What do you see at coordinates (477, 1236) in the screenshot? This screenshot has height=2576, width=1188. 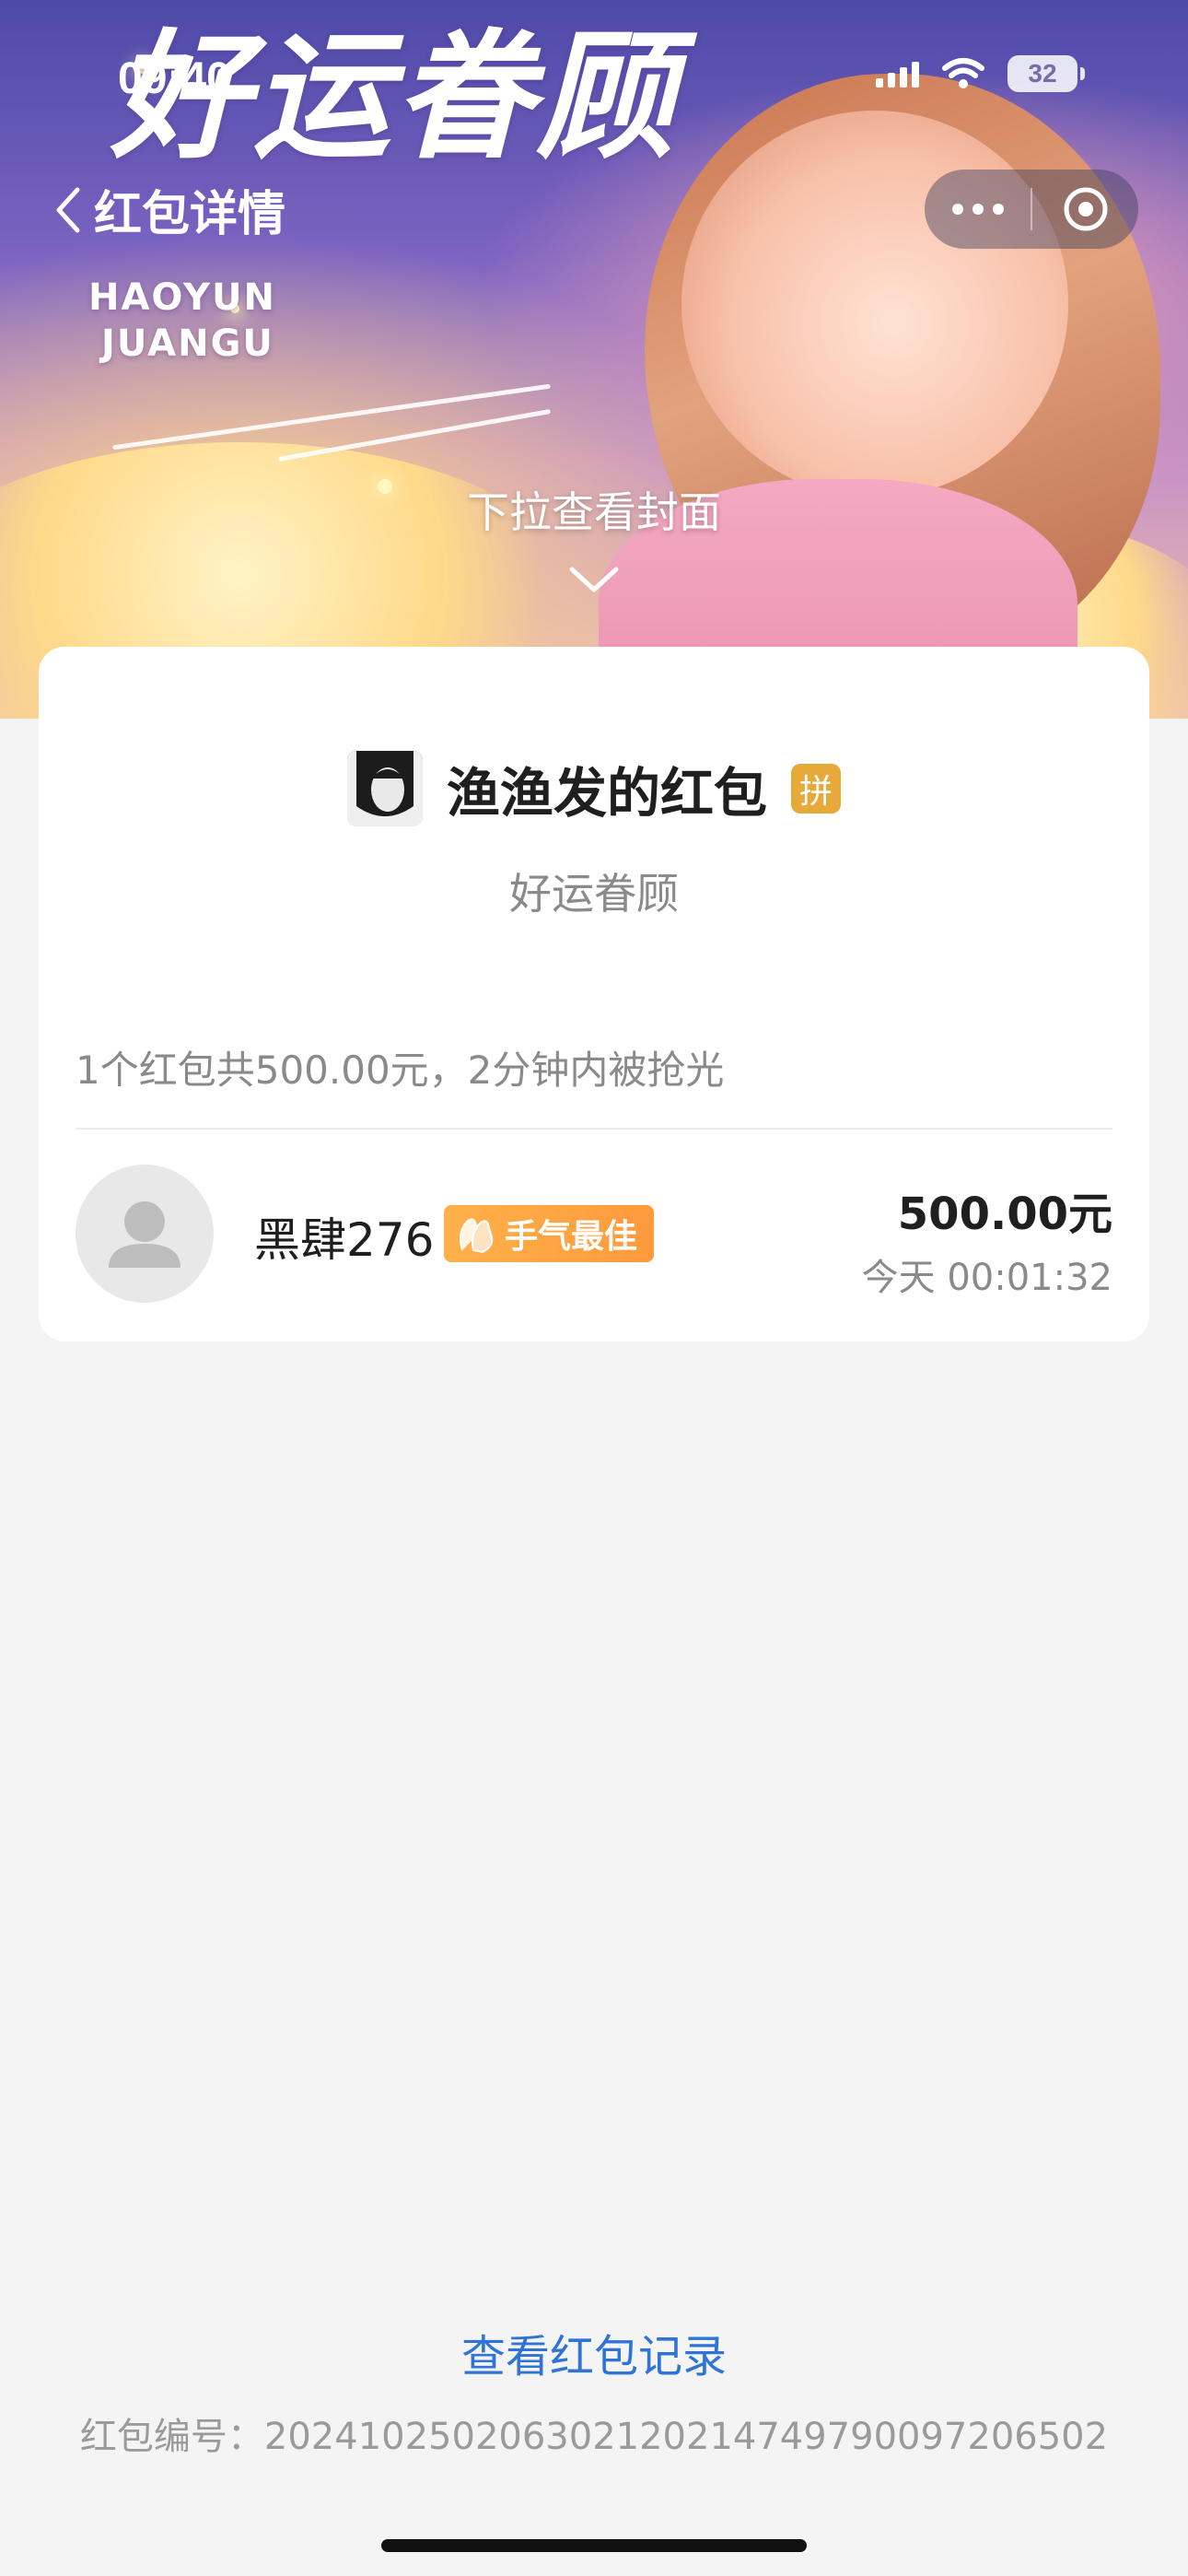 I see `clapping-hands-icon` at bounding box center [477, 1236].